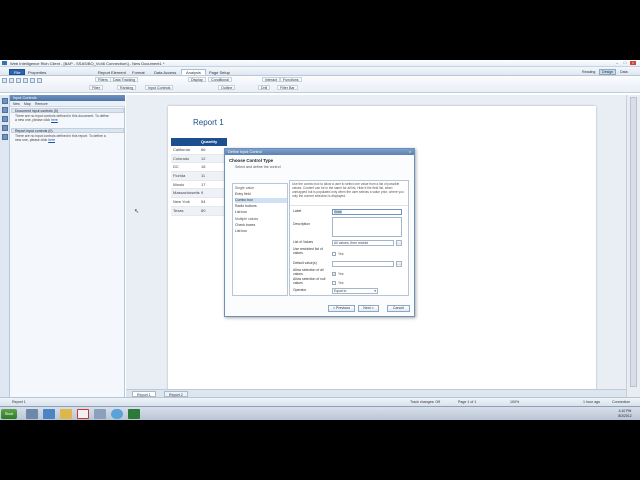  What do you see at coordinates (25, 80) in the screenshot?
I see `print-icon` at bounding box center [25, 80].